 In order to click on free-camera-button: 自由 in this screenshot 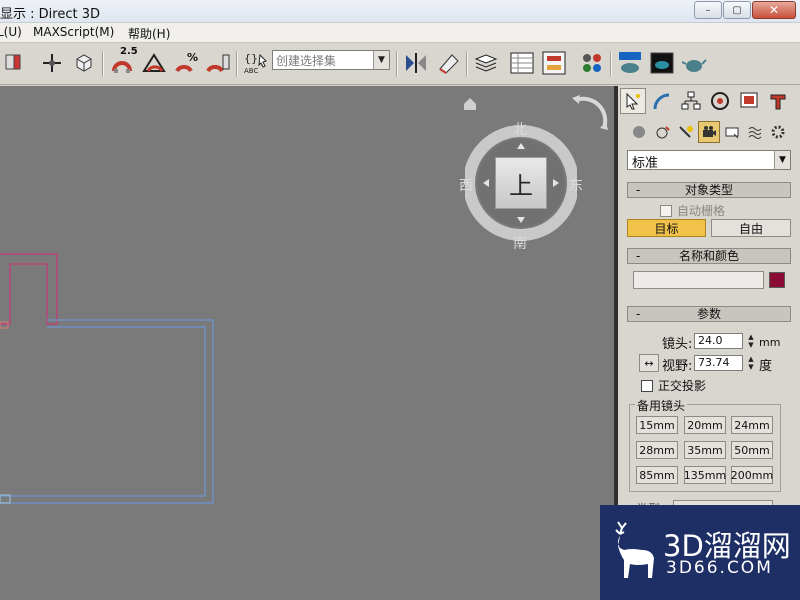, I will do `click(751, 228)`.